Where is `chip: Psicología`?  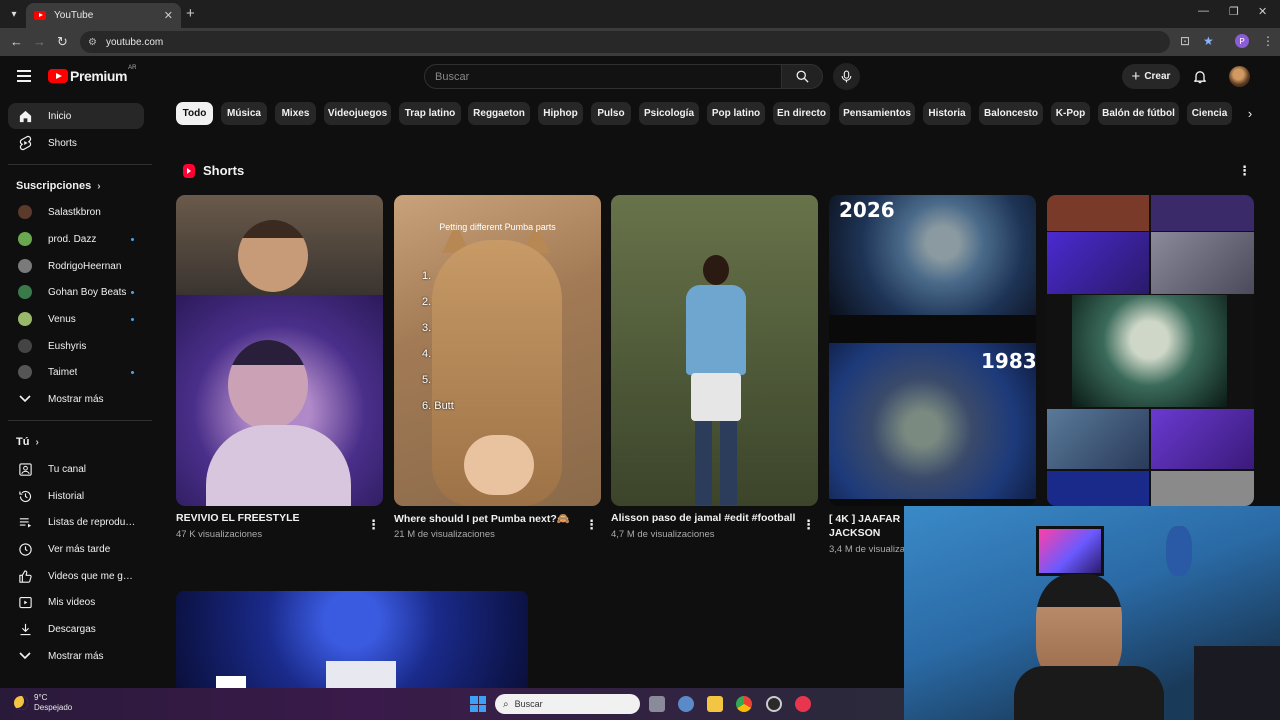
chip: Psicología is located at coordinates (669, 113).